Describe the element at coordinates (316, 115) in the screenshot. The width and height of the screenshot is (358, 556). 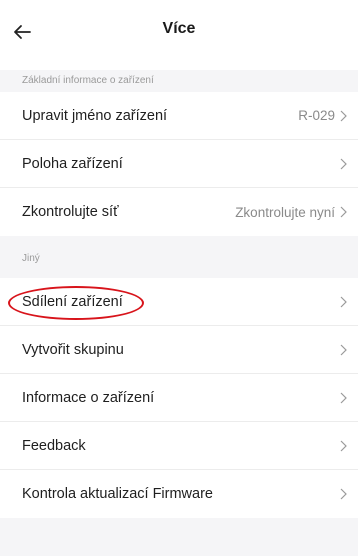
I see `row-value-device-name: R-029` at that location.